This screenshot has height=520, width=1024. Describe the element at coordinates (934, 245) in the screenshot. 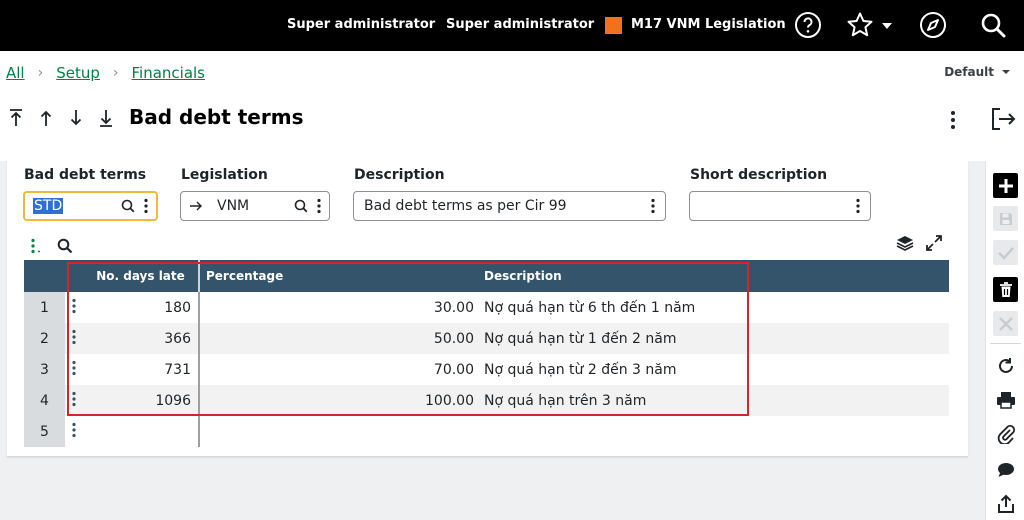

I see `expand-icon` at that location.